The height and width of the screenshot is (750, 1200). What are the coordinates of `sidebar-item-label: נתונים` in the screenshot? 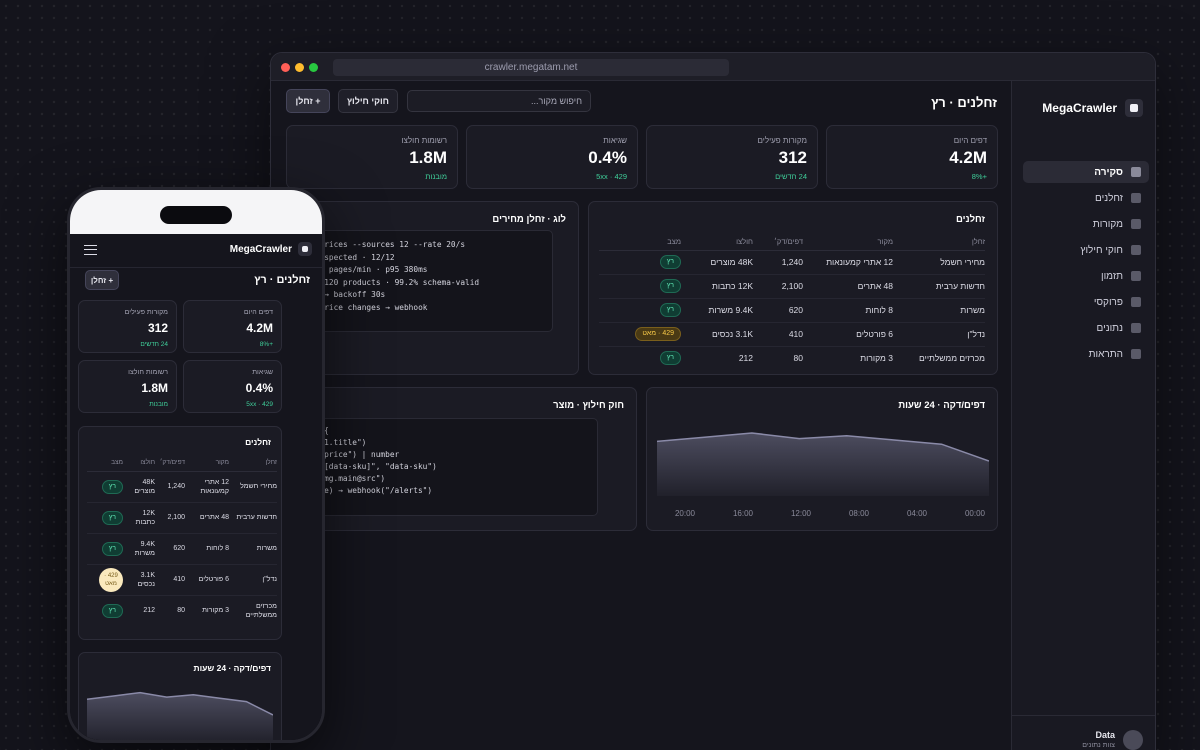 It's located at (1109, 328).